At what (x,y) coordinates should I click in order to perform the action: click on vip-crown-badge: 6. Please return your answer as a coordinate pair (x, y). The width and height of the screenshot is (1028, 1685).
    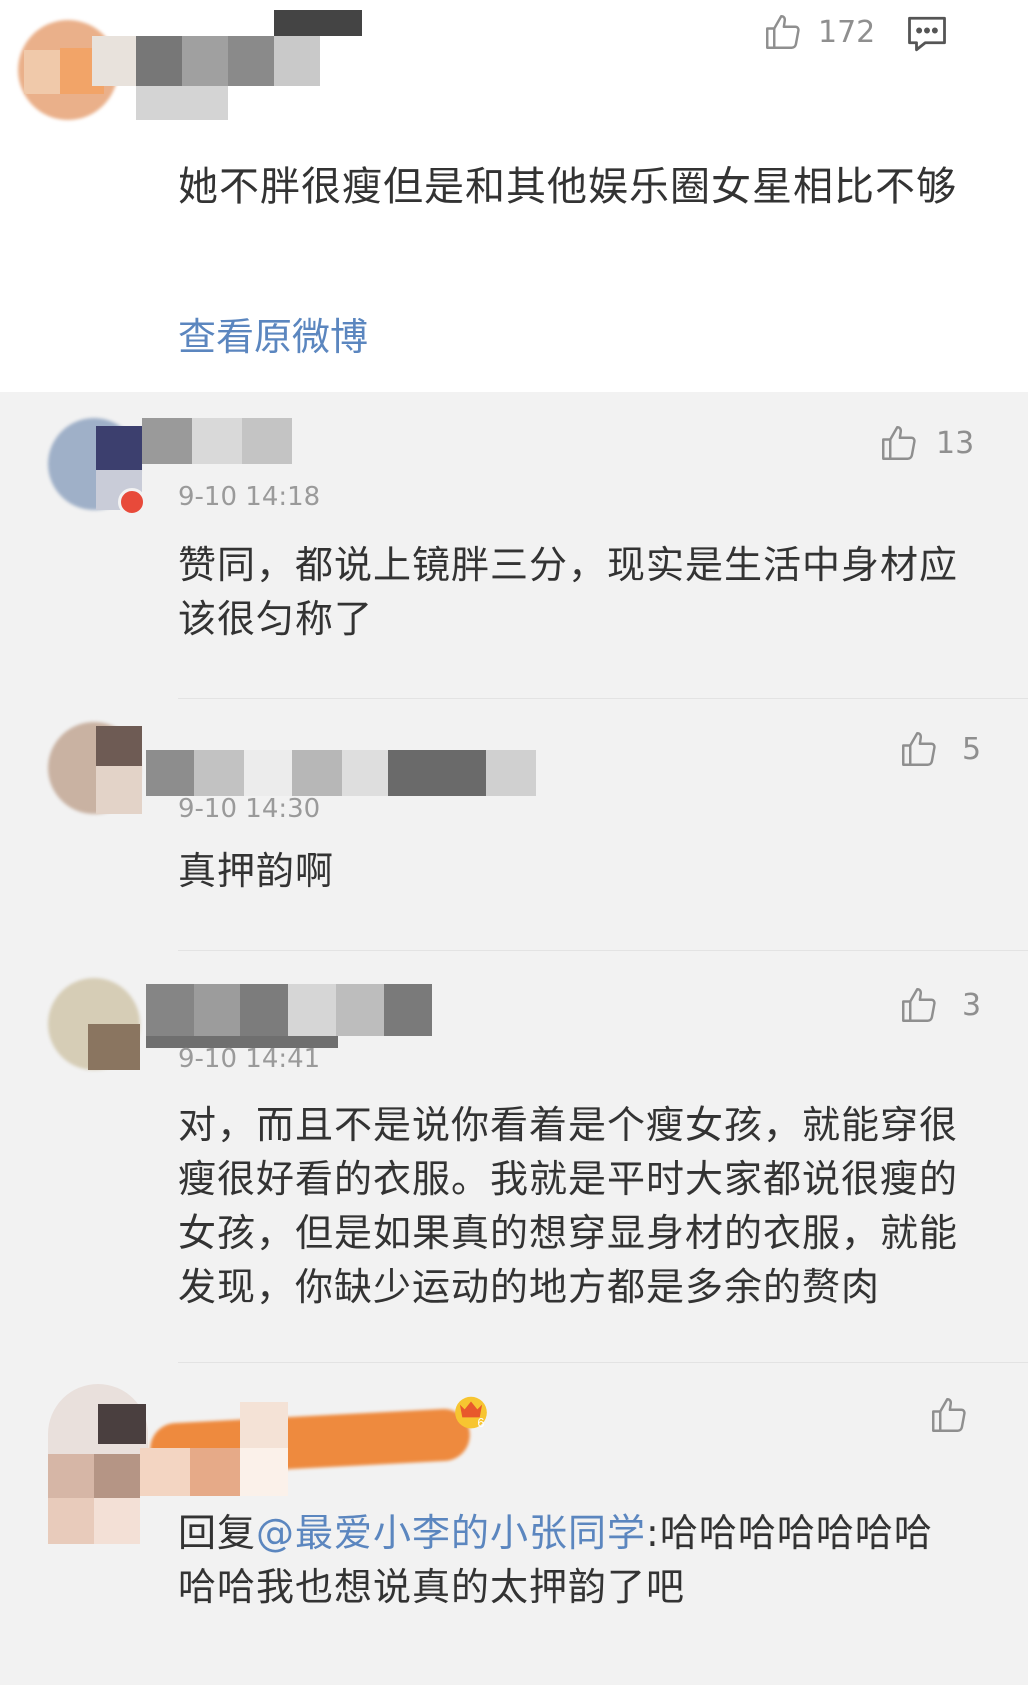
    Looking at the image, I should click on (471, 1411).